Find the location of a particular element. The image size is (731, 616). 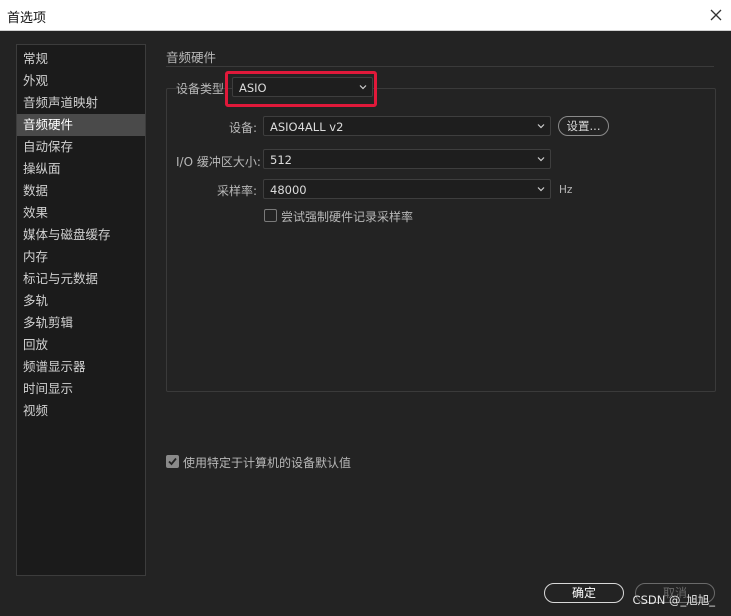

sidebar-item-effects: 效果 is located at coordinates (81, 213).